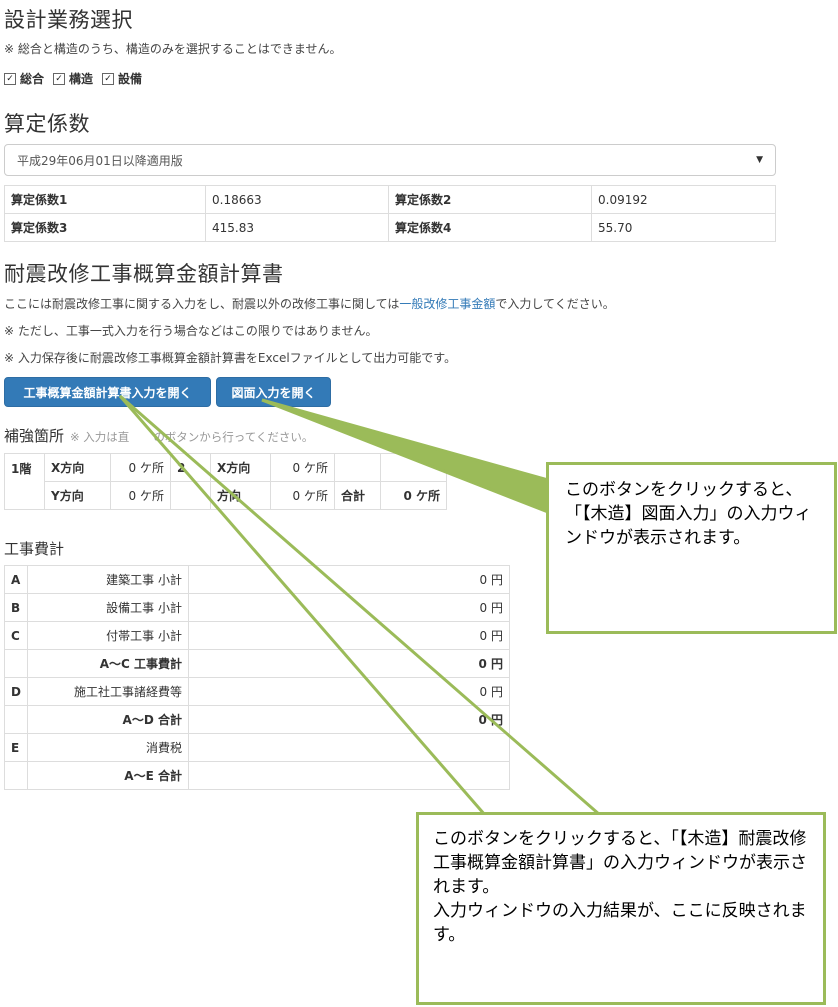  Describe the element at coordinates (105, 227) in the screenshot. I see `coef-label: 算定係数3` at that location.